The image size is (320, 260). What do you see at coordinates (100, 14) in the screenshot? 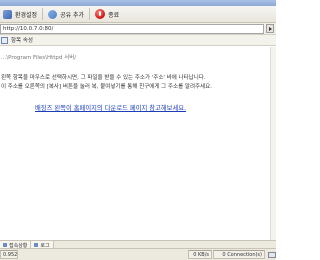
I see `power-icon` at bounding box center [100, 14].